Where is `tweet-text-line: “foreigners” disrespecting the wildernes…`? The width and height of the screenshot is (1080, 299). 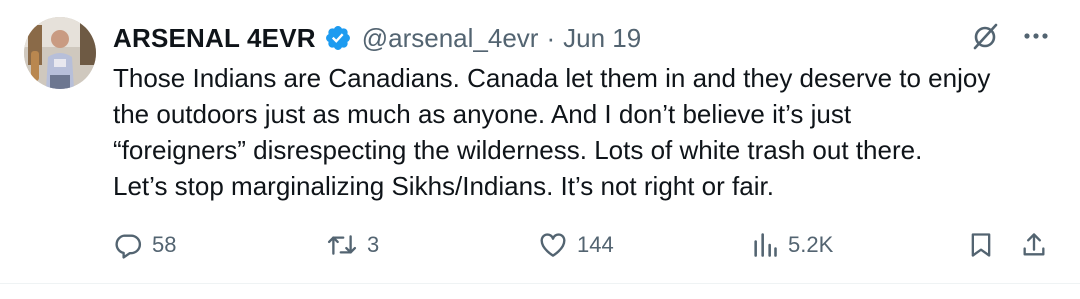 tweet-text-line: “foreigners” disrespecting the wildernes… is located at coordinates (518, 150).